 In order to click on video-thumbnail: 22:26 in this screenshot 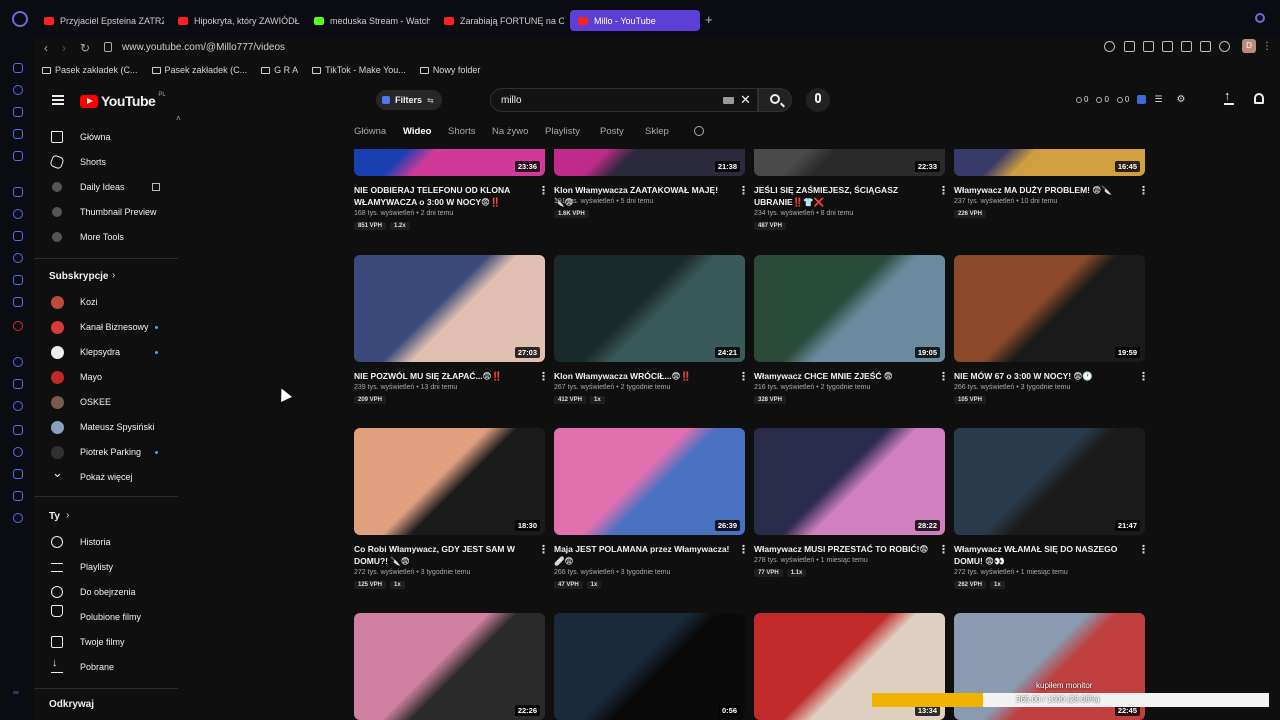, I will do `click(449, 666)`.